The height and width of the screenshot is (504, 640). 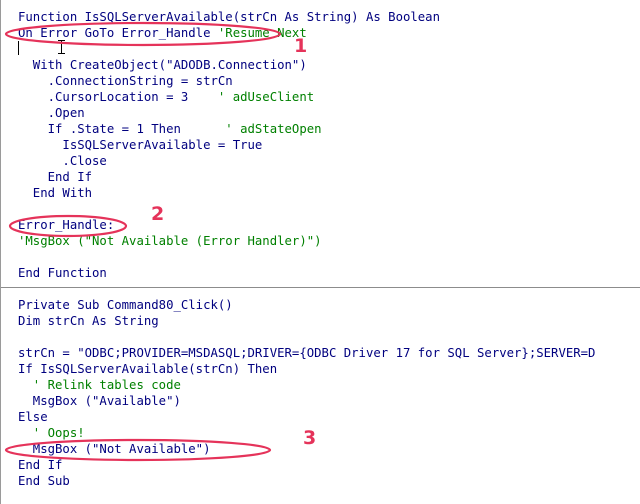 I want to click on code-line: .ConnectionString = strCn, so click(x=220, y=81).